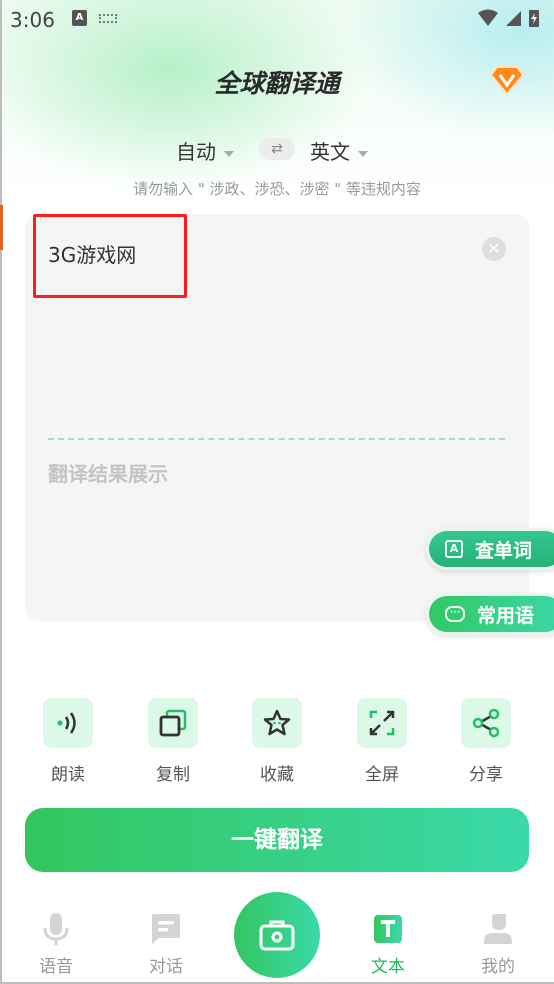  Describe the element at coordinates (277, 775) in the screenshot. I see `favorite-label: 收藏` at that location.